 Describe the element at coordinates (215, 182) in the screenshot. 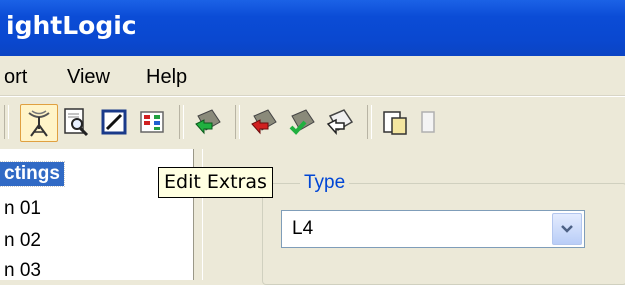

I see `tooltip: Edit Extras` at that location.